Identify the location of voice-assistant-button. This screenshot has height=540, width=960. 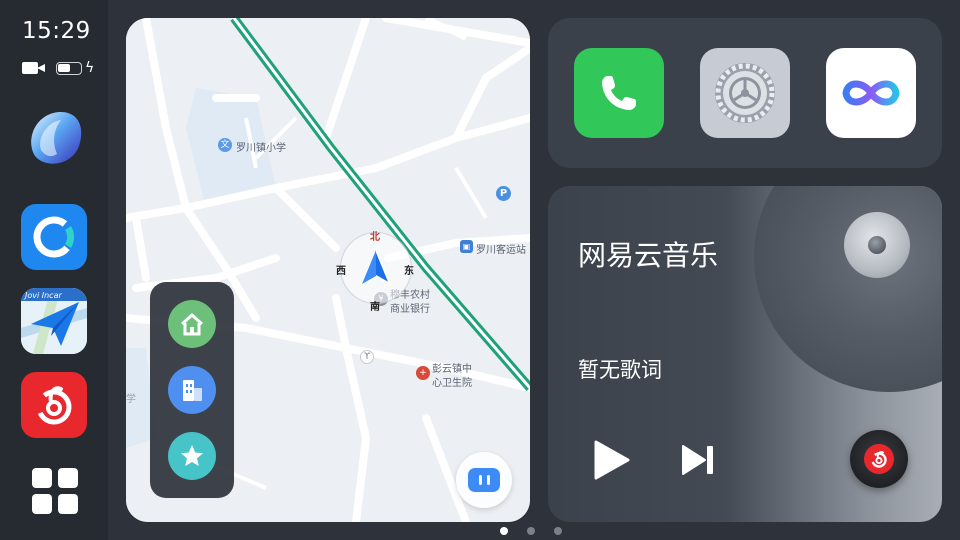
(484, 480).